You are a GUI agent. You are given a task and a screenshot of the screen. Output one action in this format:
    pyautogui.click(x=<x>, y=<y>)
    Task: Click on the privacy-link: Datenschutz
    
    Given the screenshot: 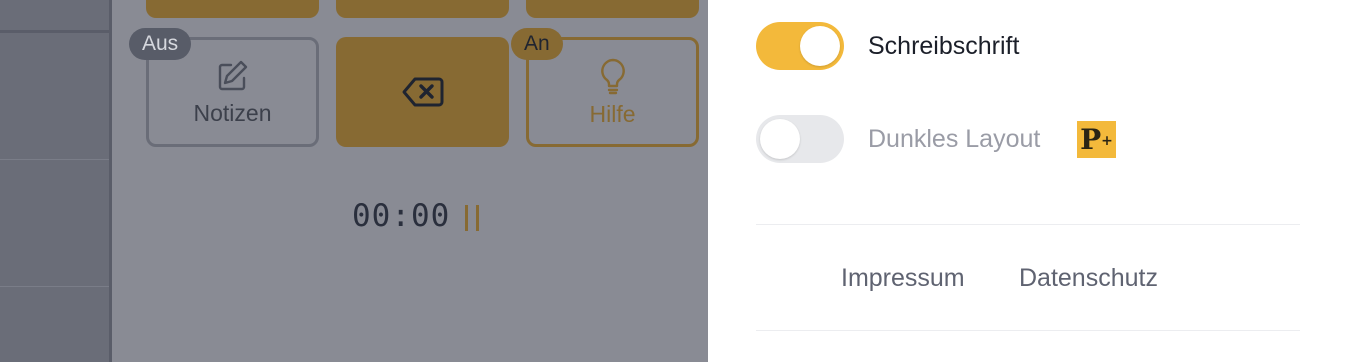 What is the action you would take?
    pyautogui.click(x=1088, y=278)
    